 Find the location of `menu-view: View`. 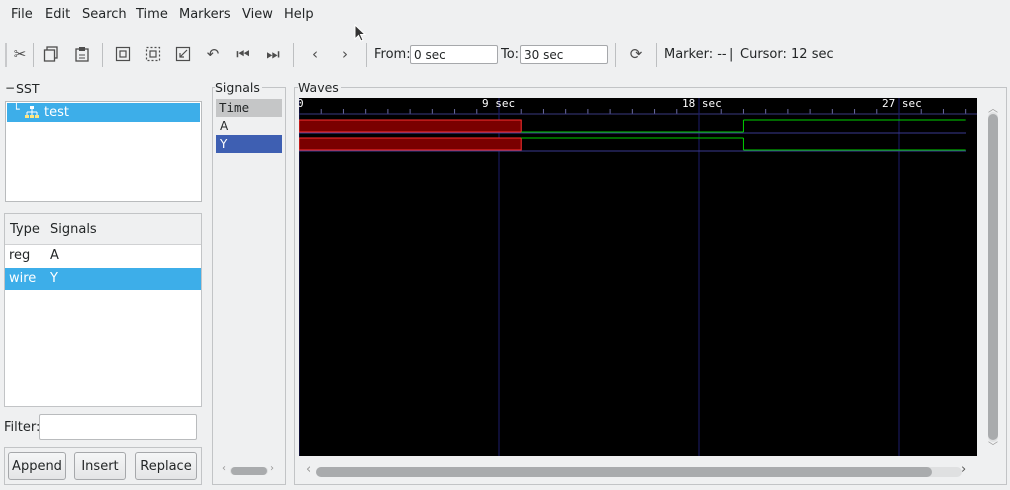

menu-view: View is located at coordinates (257, 14).